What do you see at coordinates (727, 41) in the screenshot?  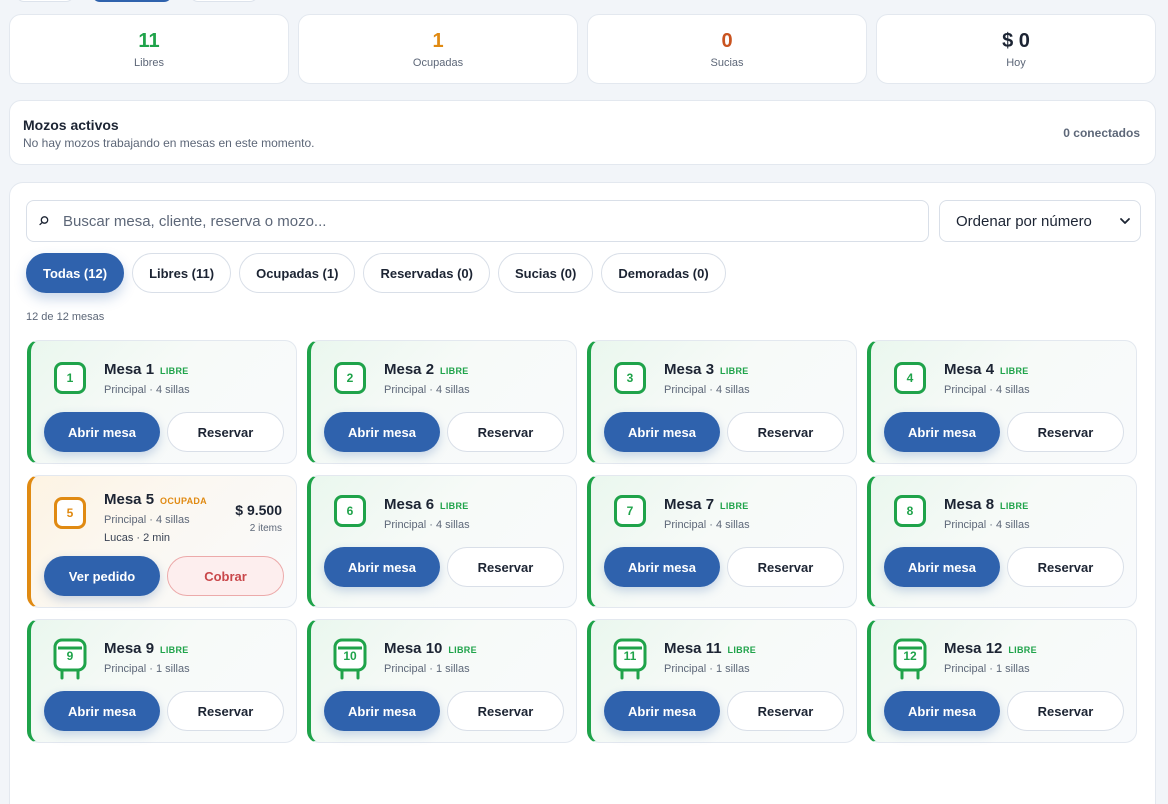 I see `stat-value: 0` at bounding box center [727, 41].